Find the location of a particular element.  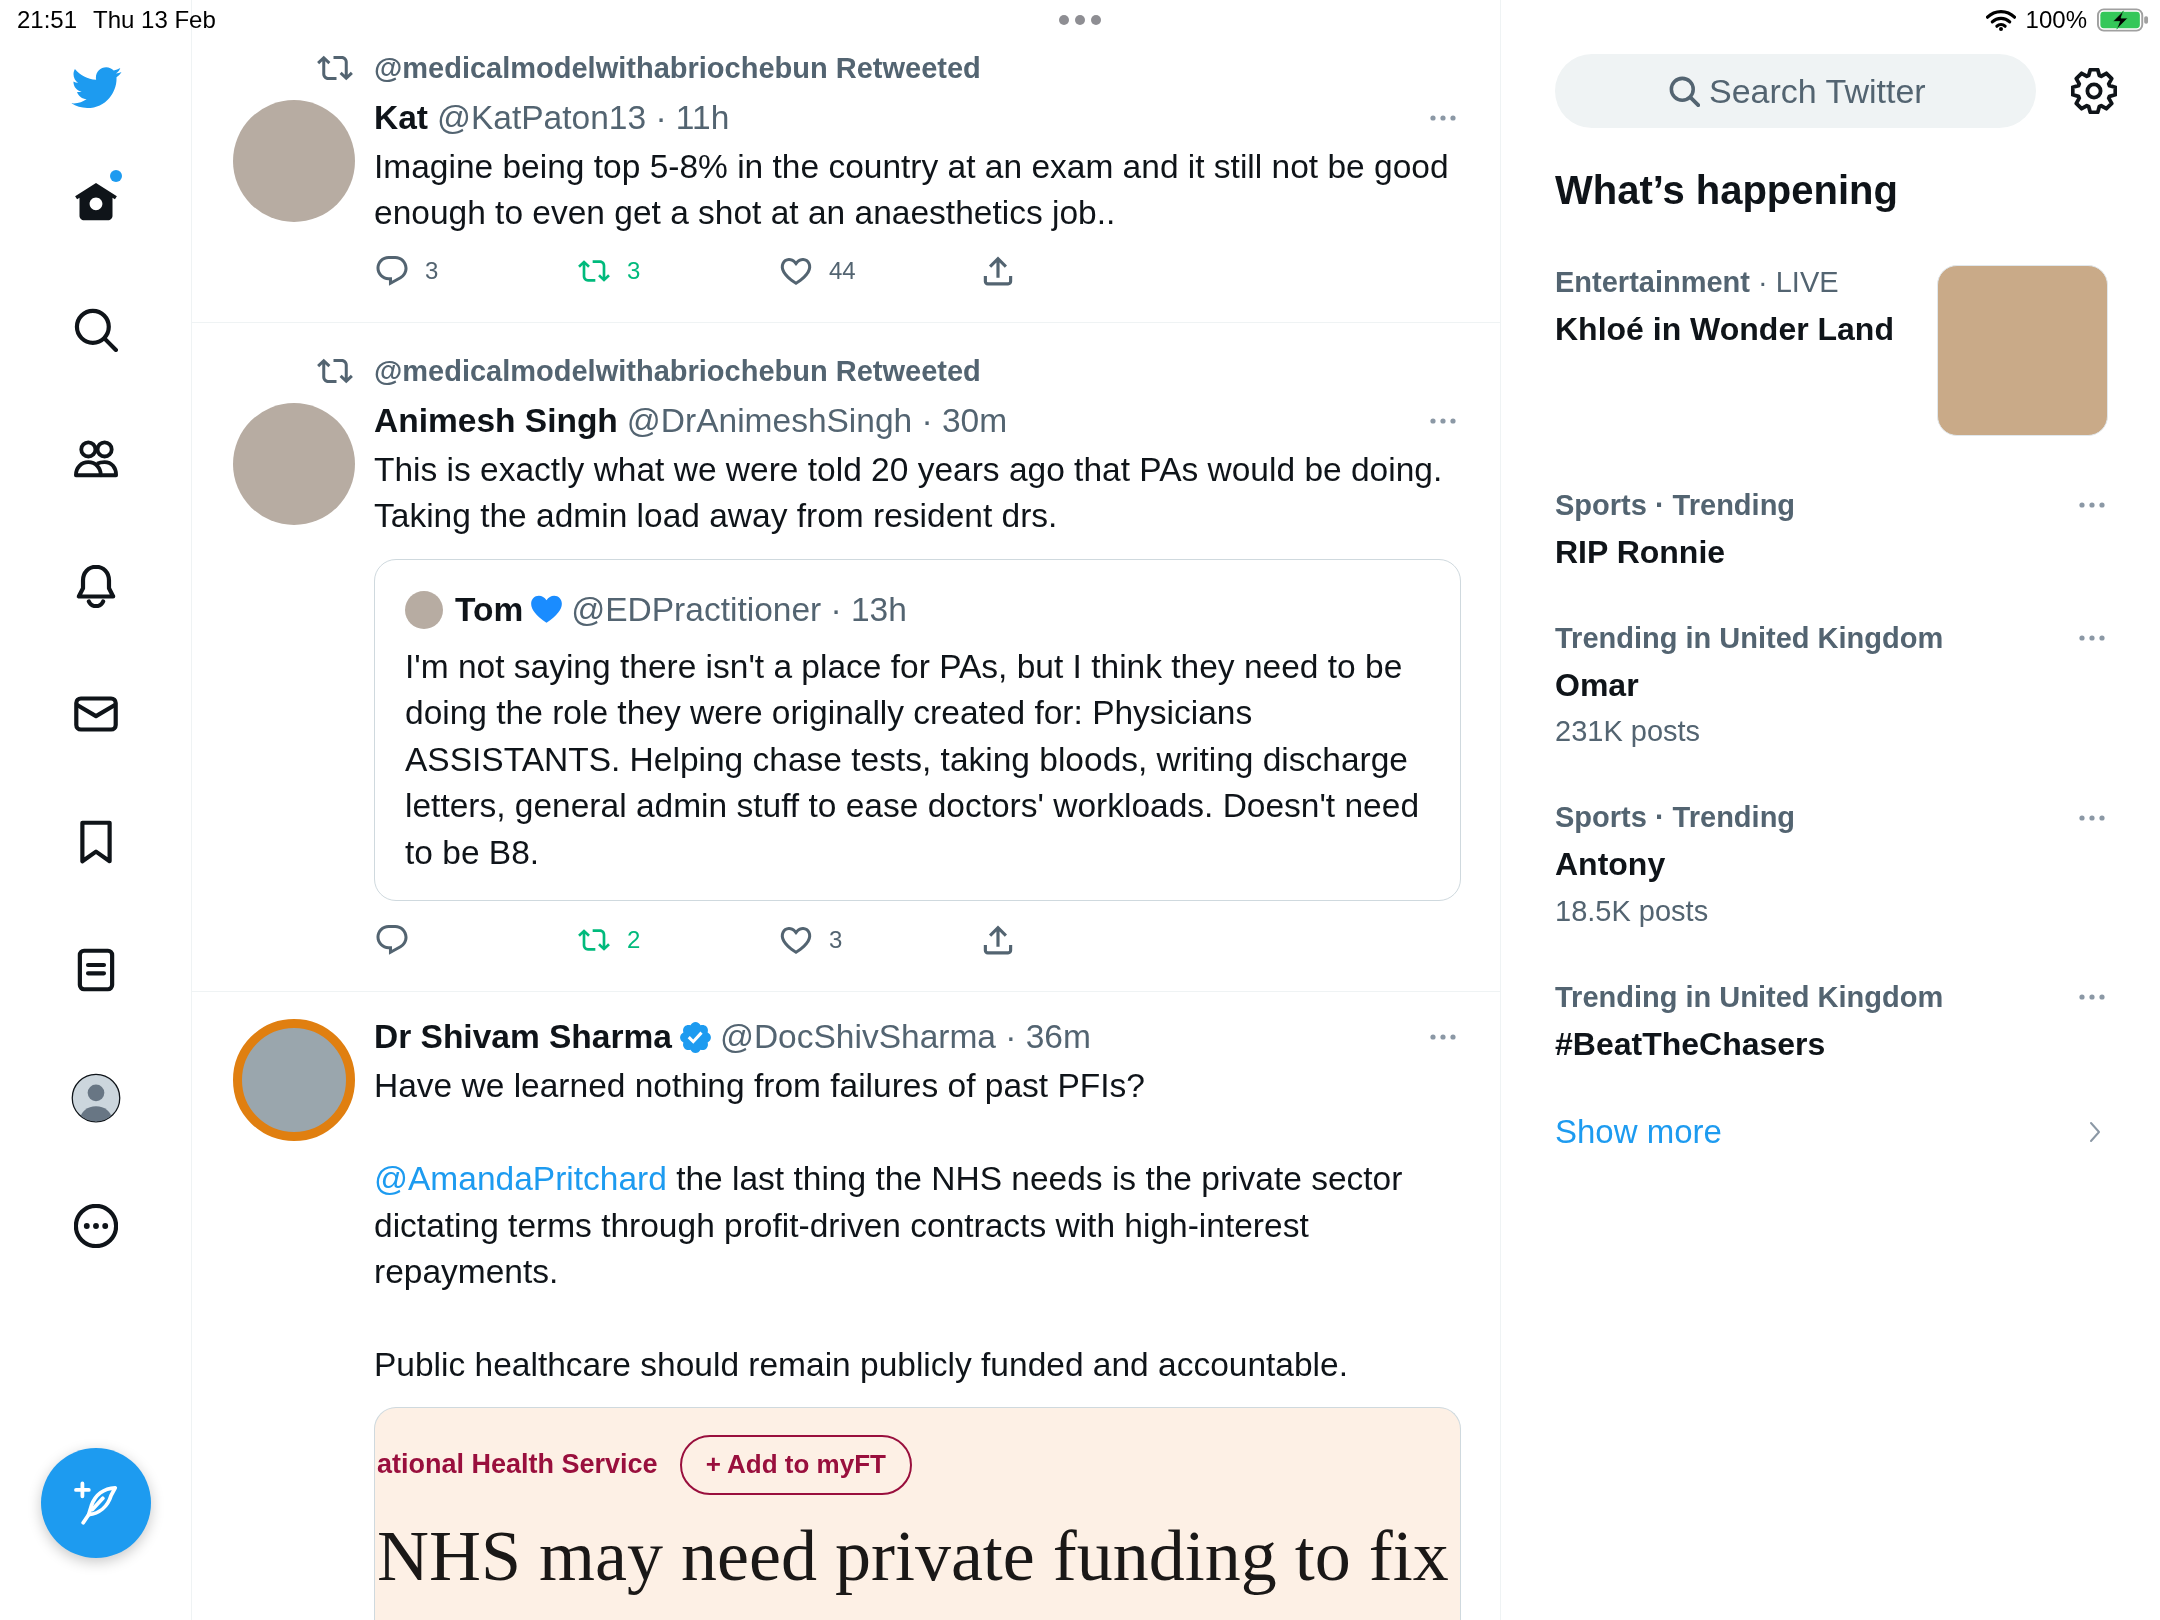

tweet-text: Imagine being top 5-8% in the country at an exam and it still not be good enough to even get a shot at an anaesthetics job.. is located at coordinates (912, 189).